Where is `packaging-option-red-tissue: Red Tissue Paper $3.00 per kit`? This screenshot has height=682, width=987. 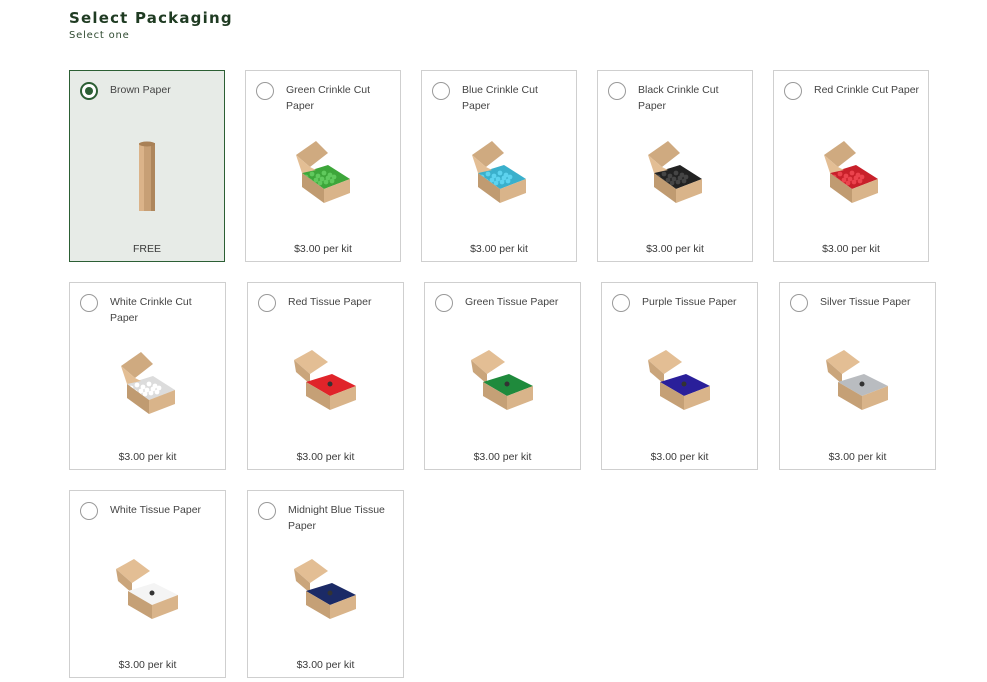 packaging-option-red-tissue: Red Tissue Paper $3.00 per kit is located at coordinates (325, 376).